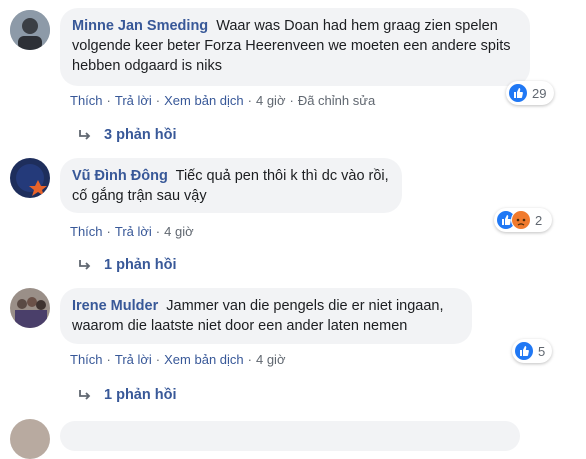  I want to click on comment-author: Vũ Đình Đông, so click(120, 176).